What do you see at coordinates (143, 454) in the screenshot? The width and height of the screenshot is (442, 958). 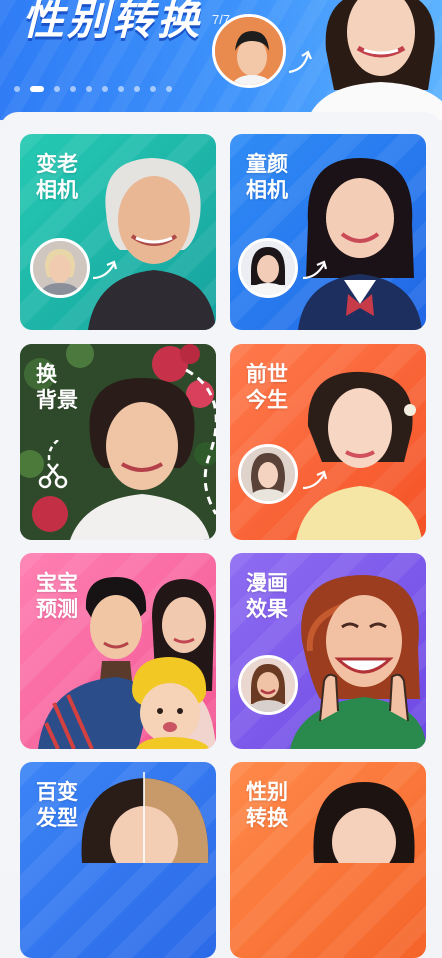 I see `woman-cutout-photo` at bounding box center [143, 454].